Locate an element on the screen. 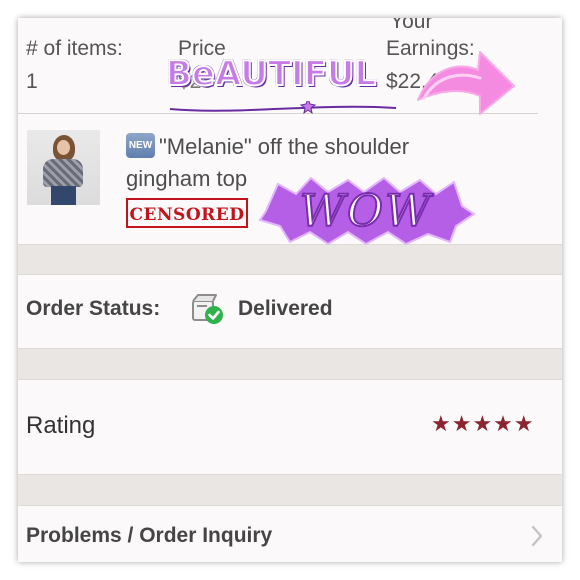  package-delivered-icon is located at coordinates (207, 309).